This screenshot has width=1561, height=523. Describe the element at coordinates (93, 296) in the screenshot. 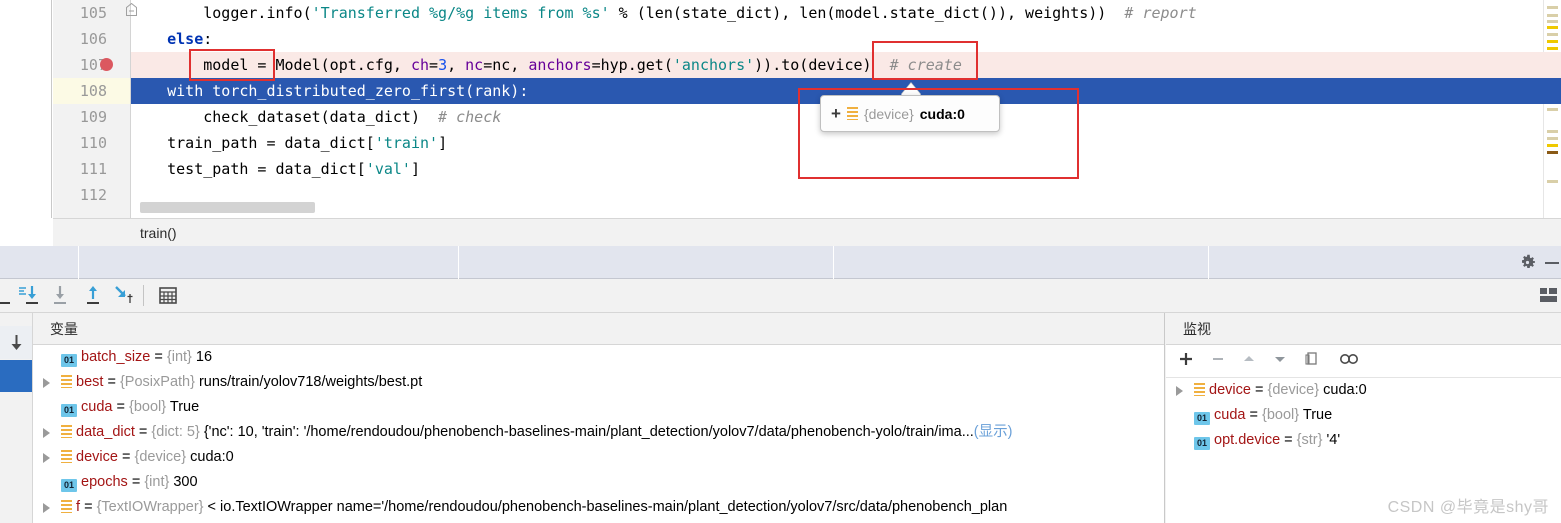

I see `step-out-icon` at that location.